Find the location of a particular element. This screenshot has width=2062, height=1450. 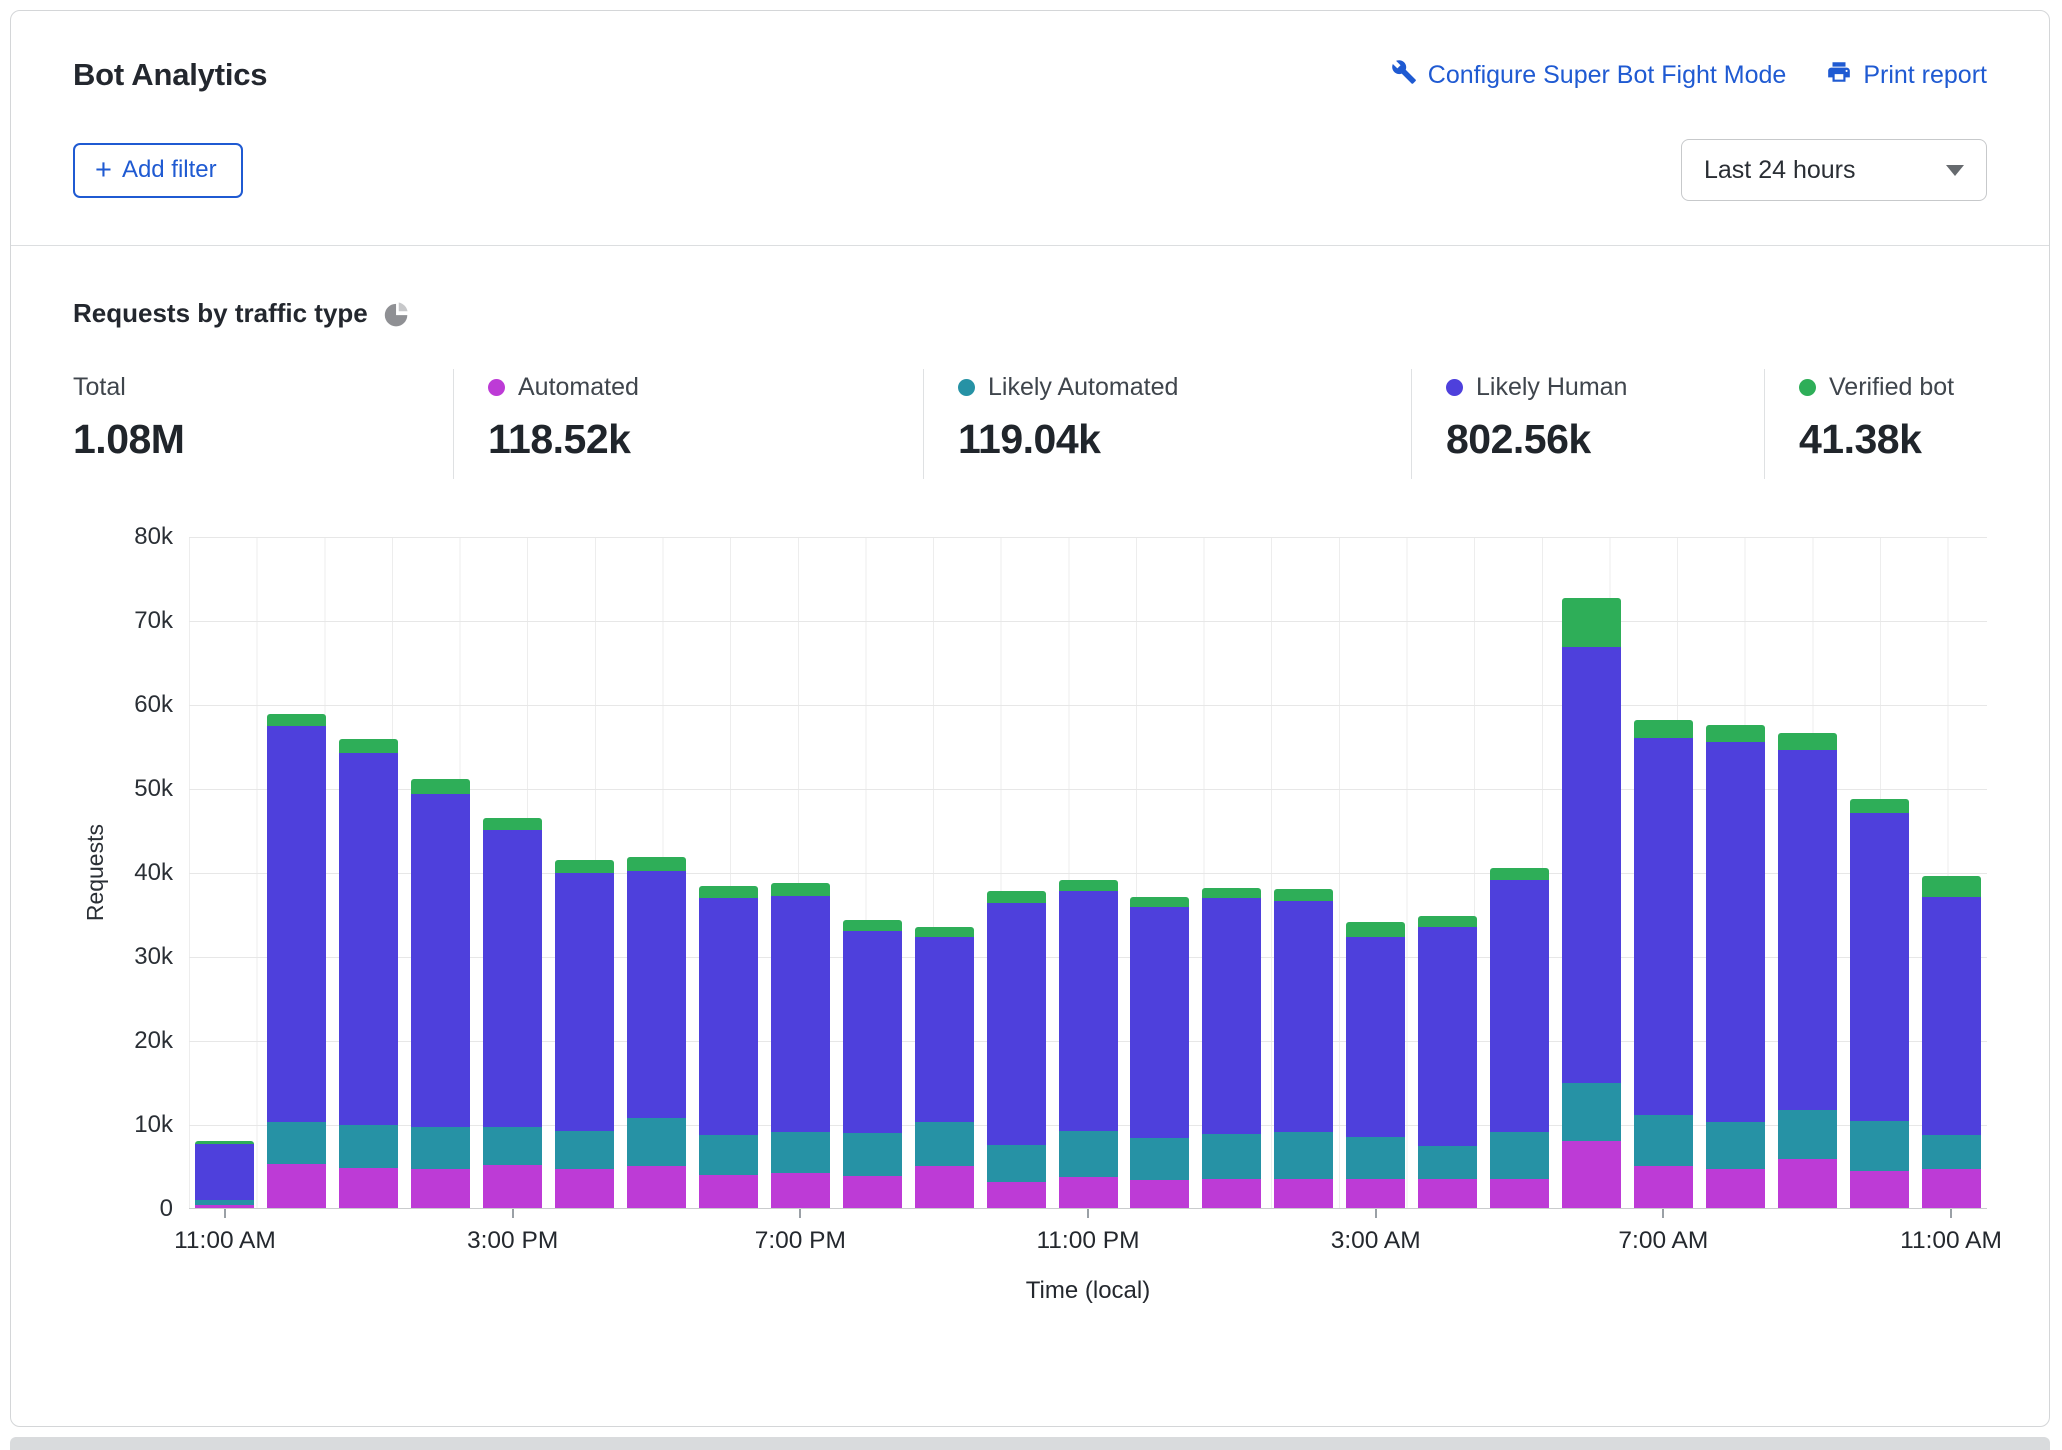

configure-link-label: Configure Super Bot Fight Mode is located at coordinates (1607, 74).